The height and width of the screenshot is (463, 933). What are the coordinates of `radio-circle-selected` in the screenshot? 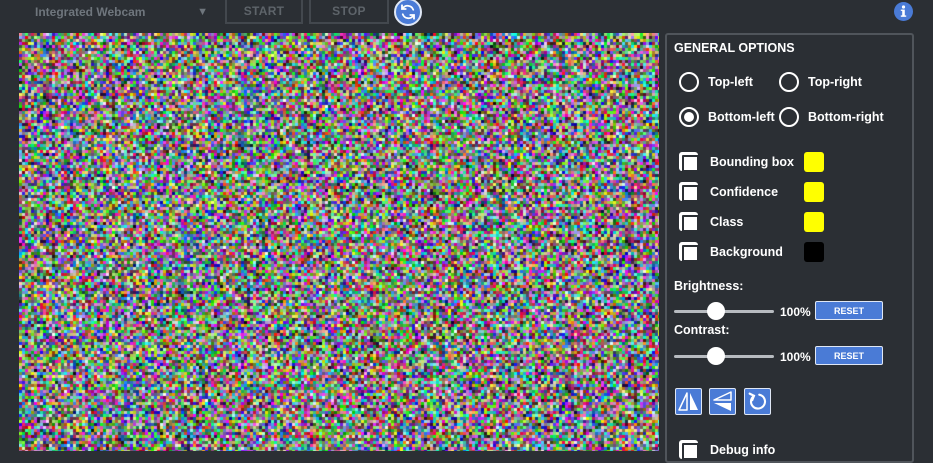 It's located at (689, 117).